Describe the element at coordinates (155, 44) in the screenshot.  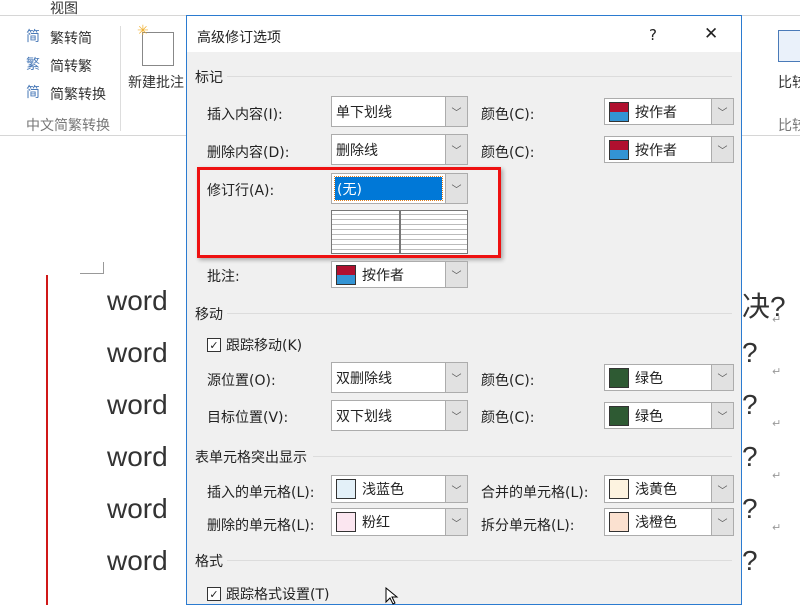
I see `new-comment-icon: ✳` at that location.